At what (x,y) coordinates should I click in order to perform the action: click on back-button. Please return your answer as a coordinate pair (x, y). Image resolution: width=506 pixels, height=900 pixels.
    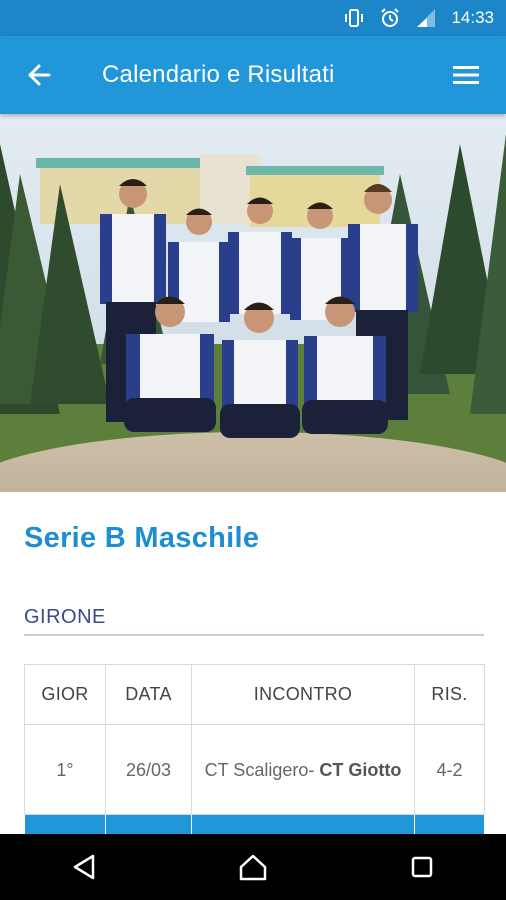
    Looking at the image, I should click on (39, 75).